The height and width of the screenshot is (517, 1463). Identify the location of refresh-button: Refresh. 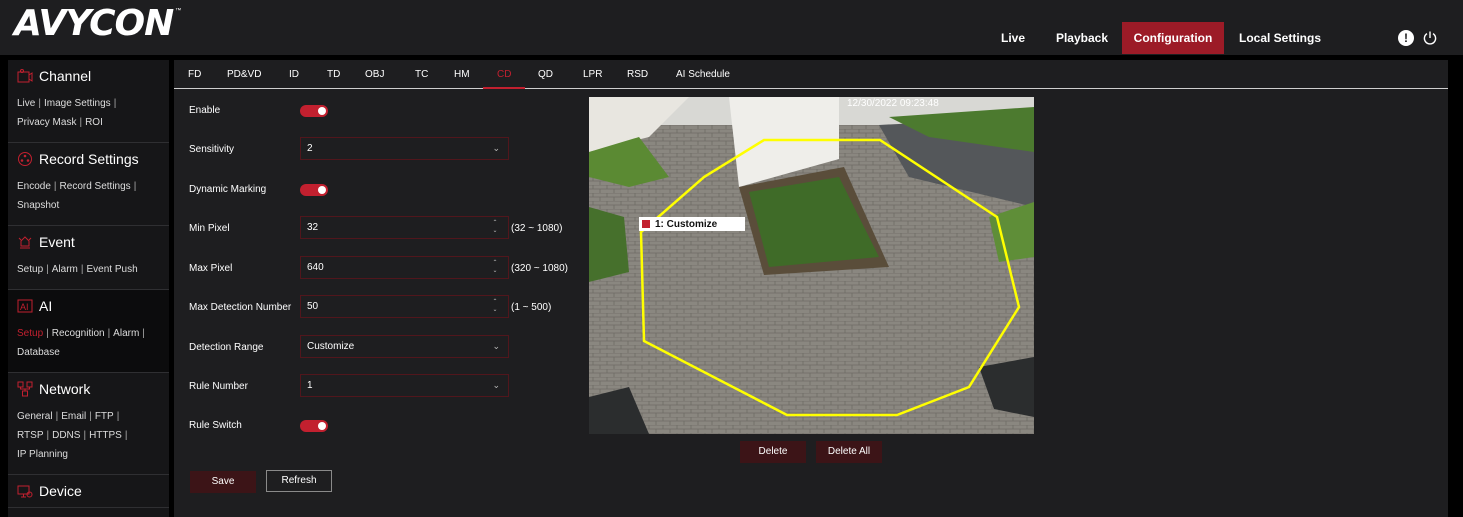
(299, 481).